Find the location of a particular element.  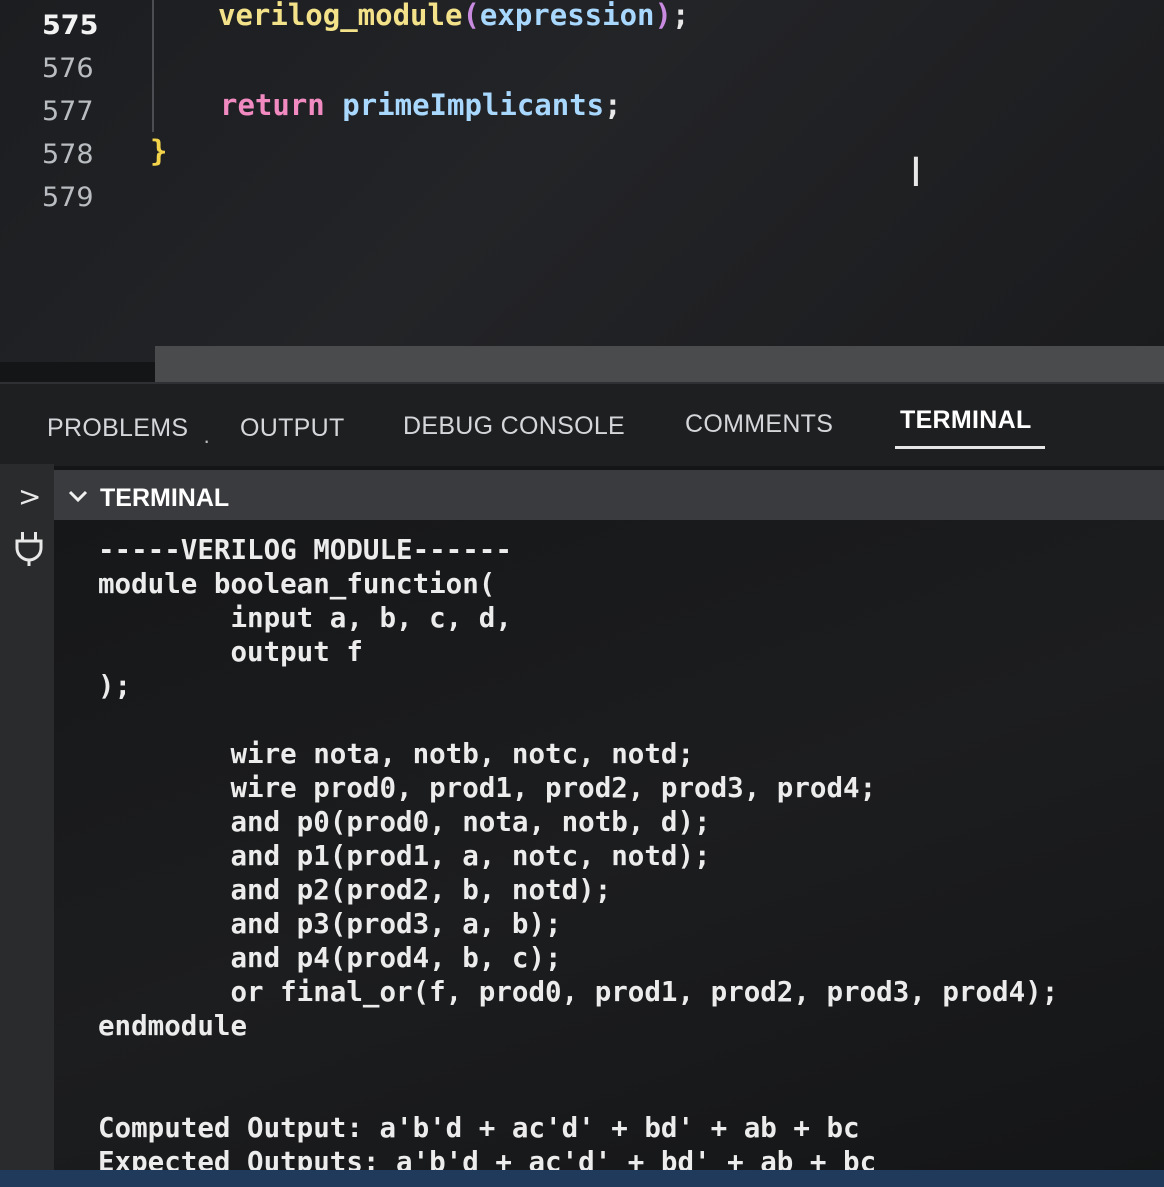

tab-terminal: TERMINAL is located at coordinates (966, 420).